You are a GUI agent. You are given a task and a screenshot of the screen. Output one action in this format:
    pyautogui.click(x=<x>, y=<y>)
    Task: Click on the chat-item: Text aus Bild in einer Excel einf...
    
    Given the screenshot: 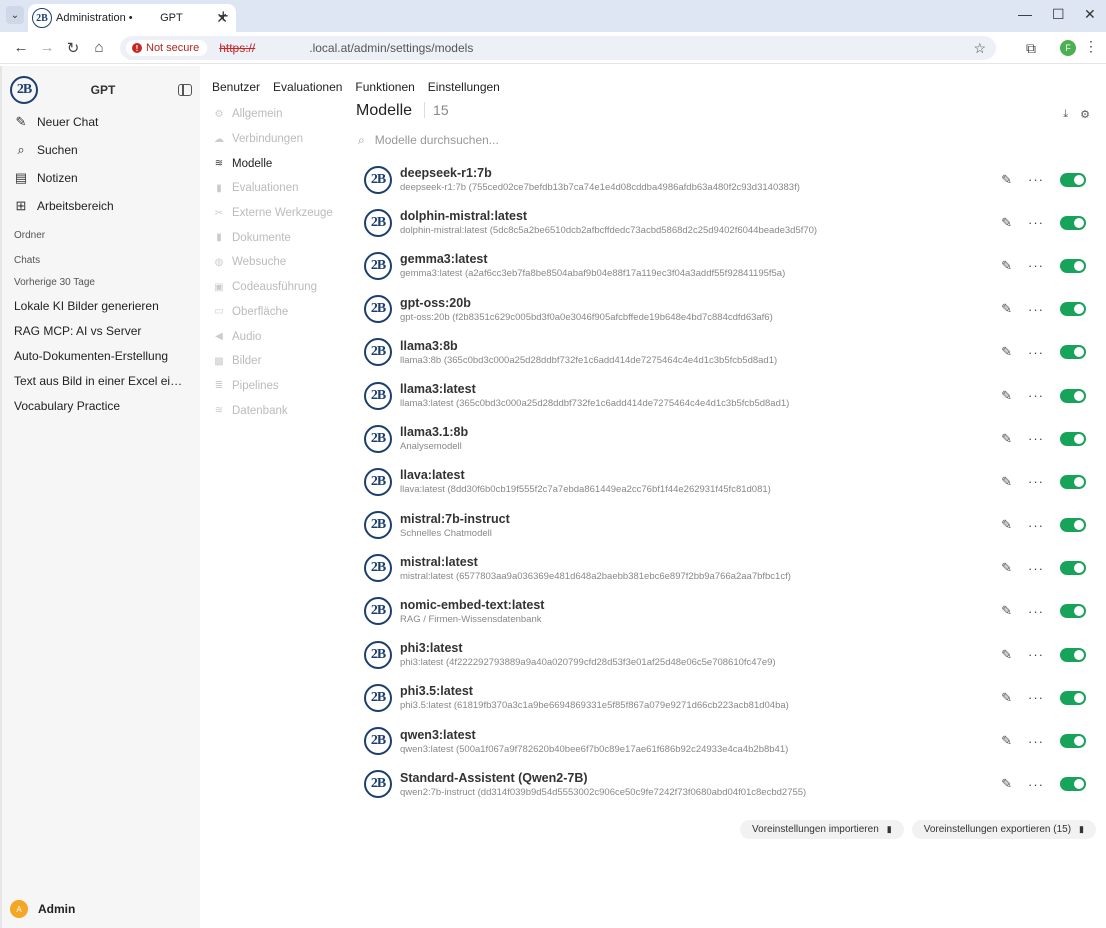 What is the action you would take?
    pyautogui.click(x=95, y=381)
    